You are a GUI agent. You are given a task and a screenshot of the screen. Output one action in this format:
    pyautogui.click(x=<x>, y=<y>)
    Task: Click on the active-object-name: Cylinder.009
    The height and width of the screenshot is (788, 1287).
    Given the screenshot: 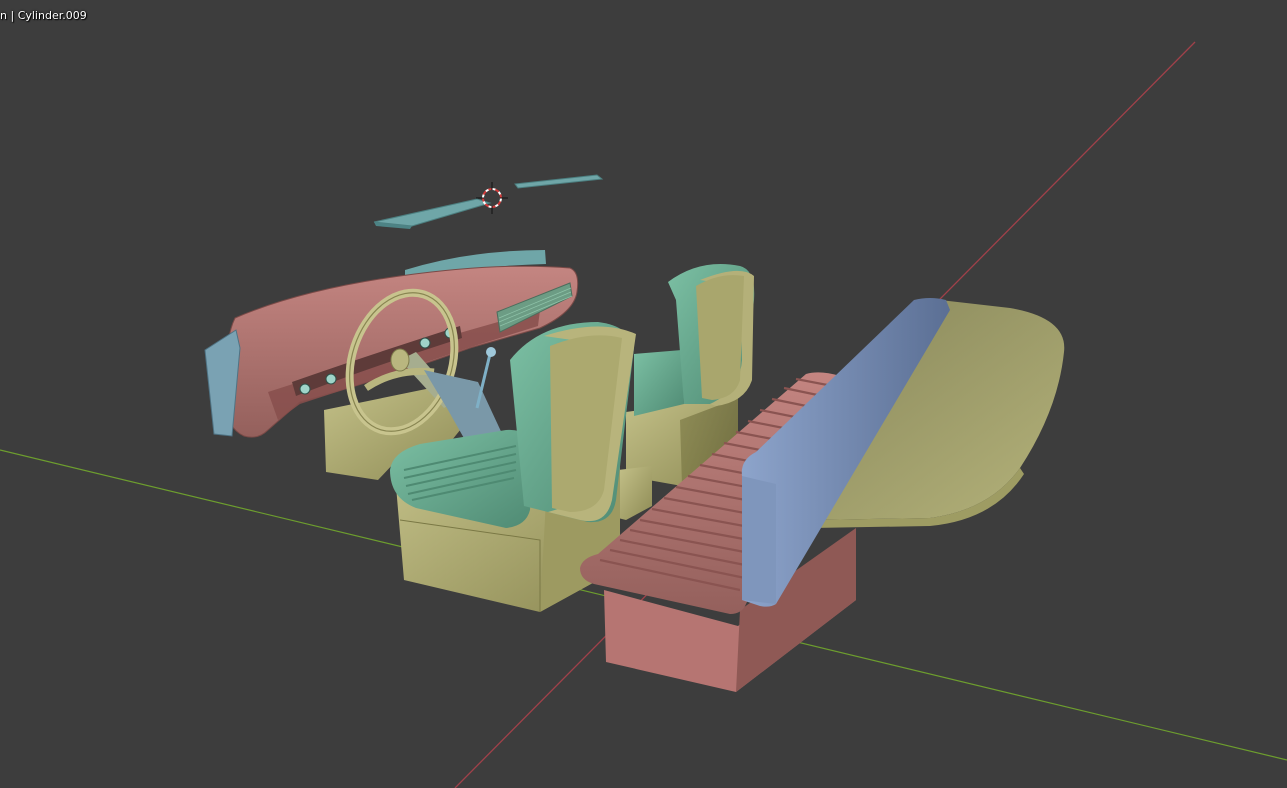 What is the action you would take?
    pyautogui.click(x=52, y=15)
    